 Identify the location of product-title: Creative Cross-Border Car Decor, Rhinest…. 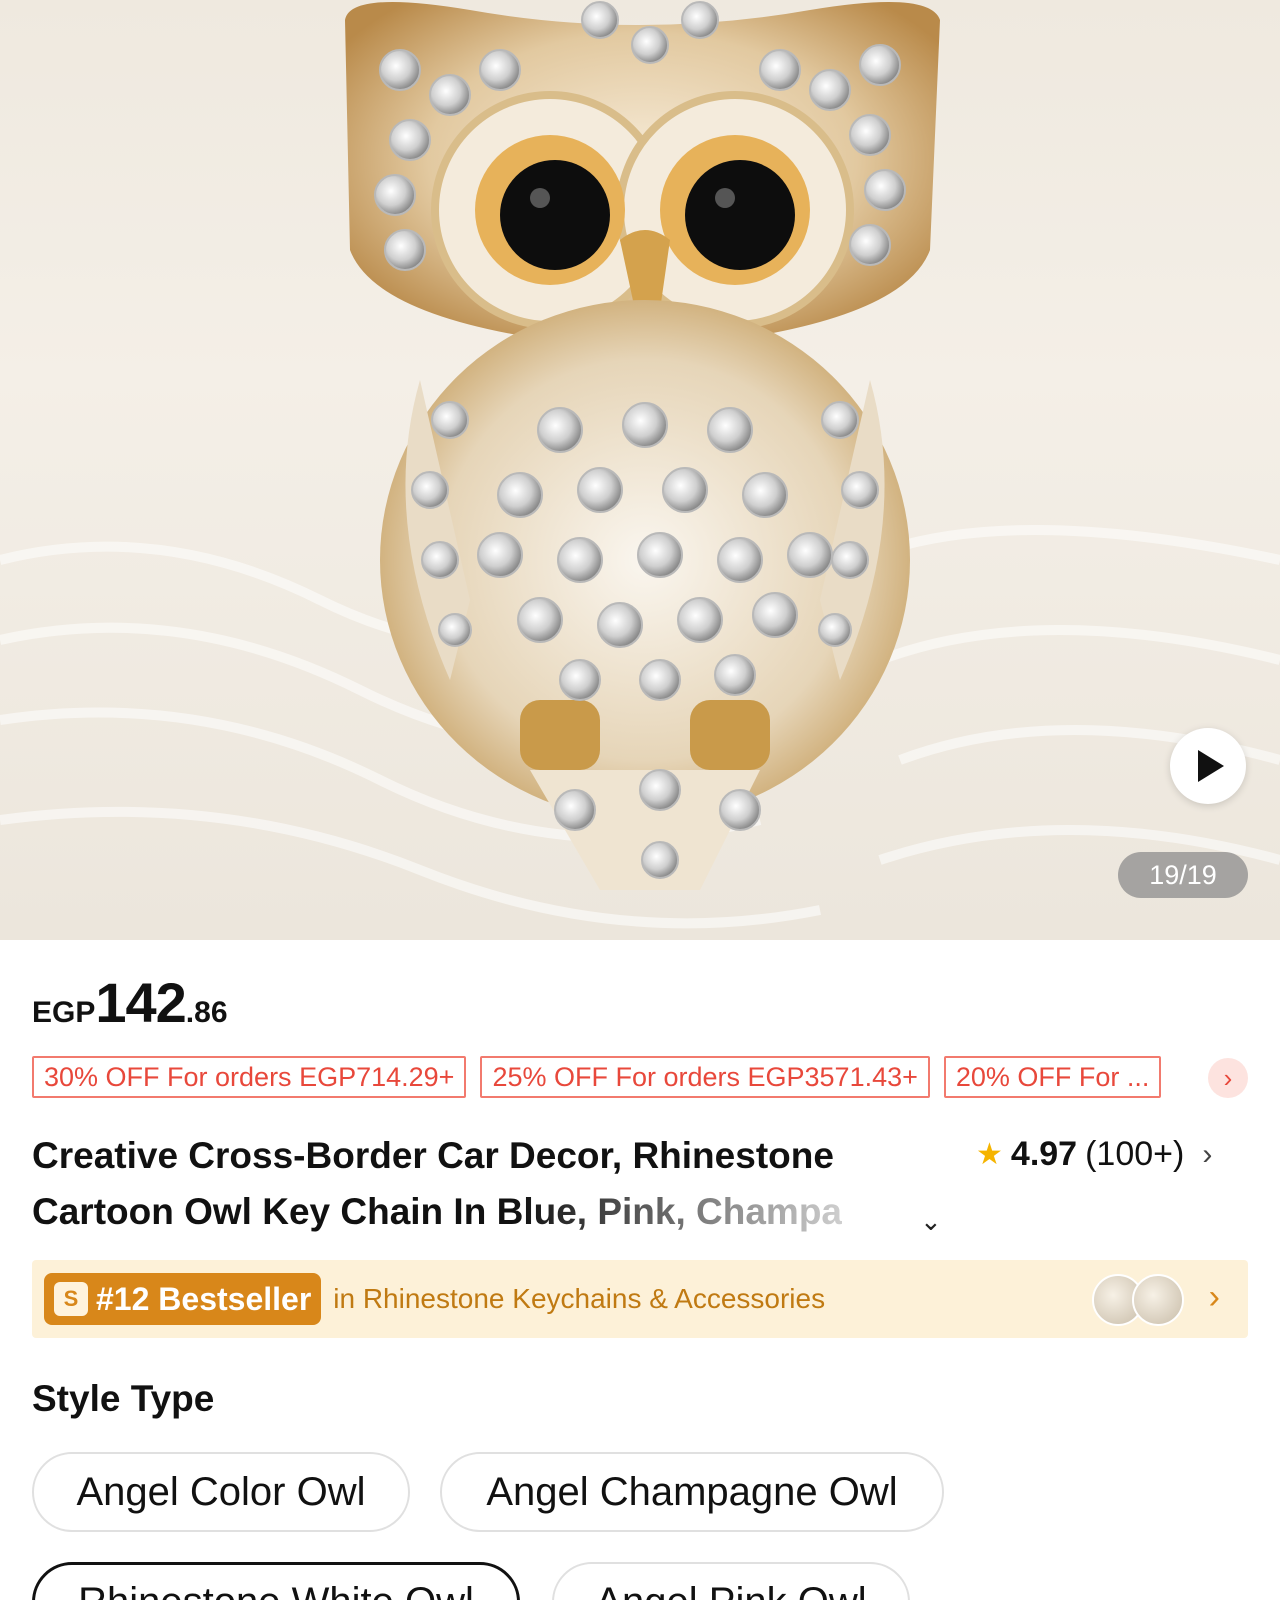
(492, 1184).